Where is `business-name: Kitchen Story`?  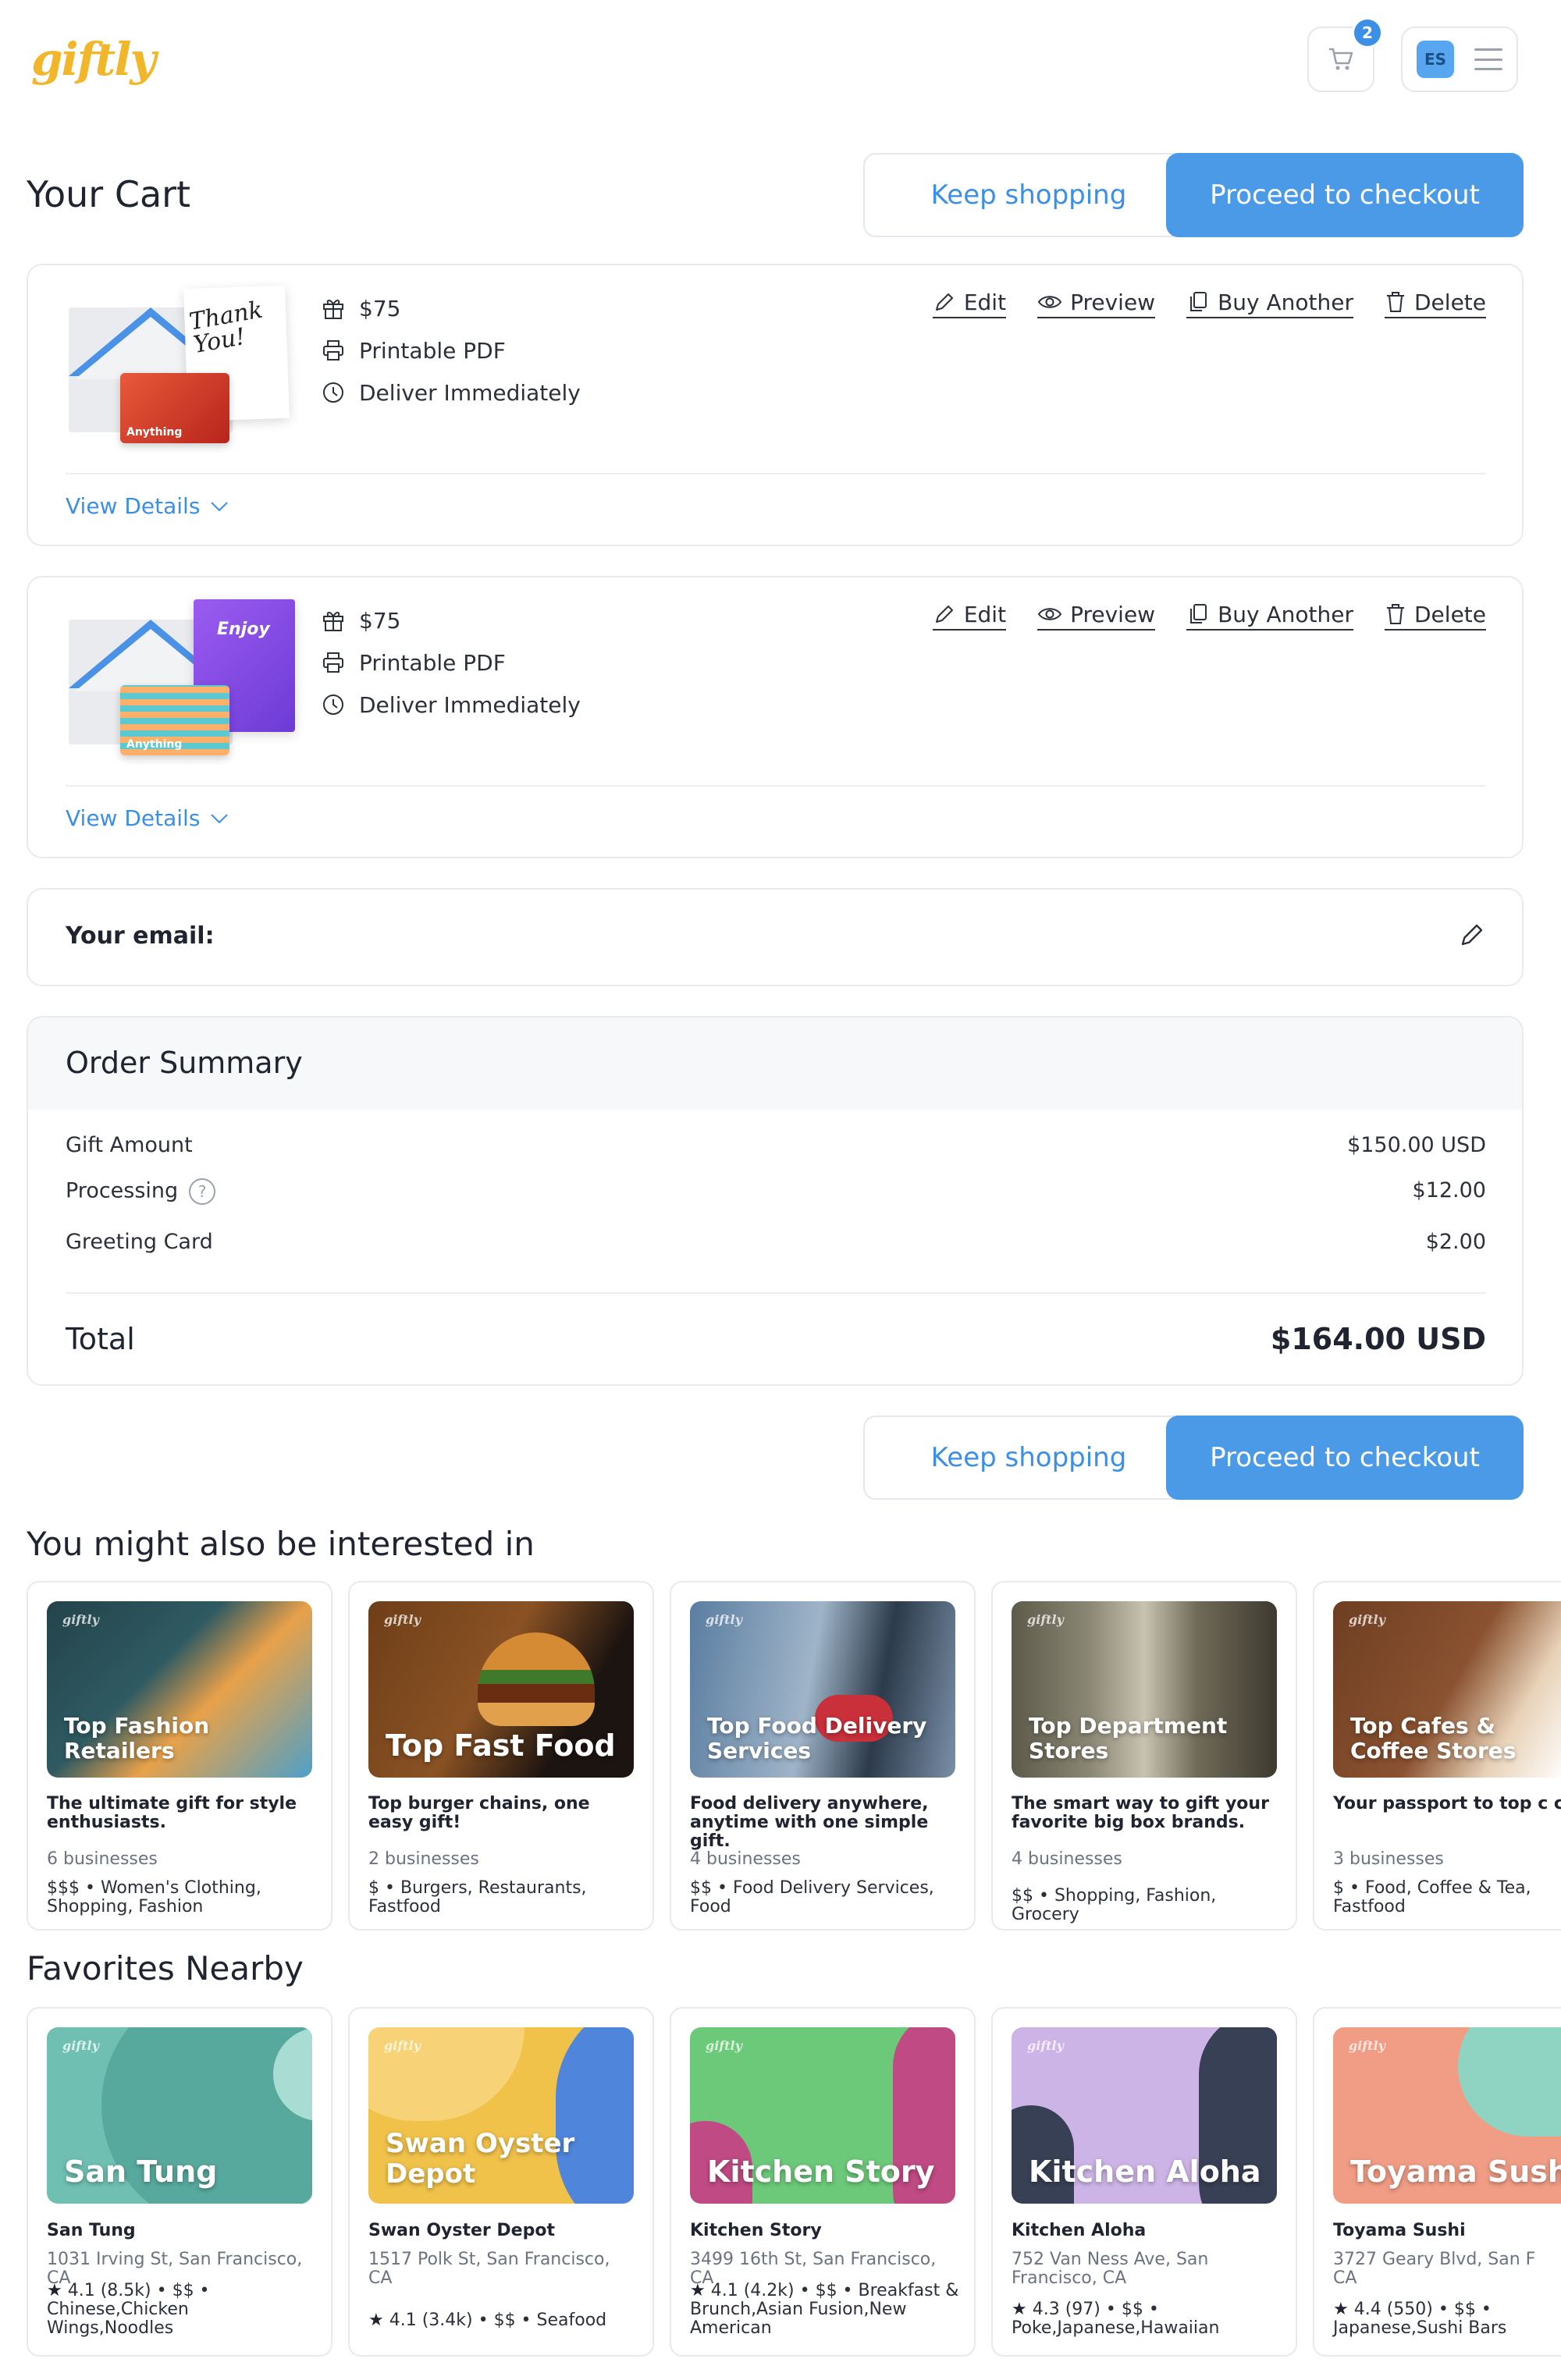
business-name: Kitchen Story is located at coordinates (756, 2230).